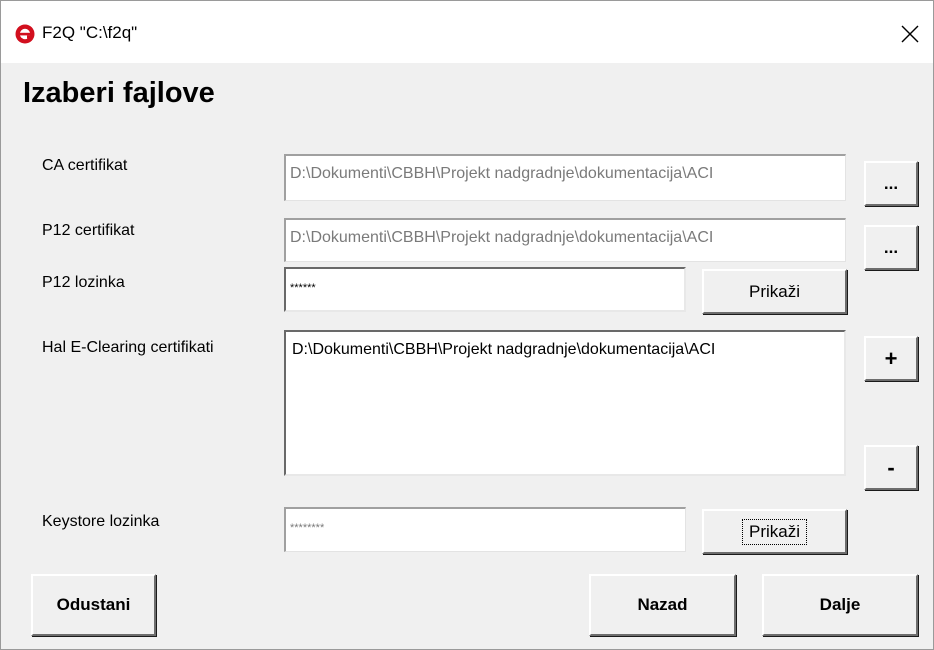 The height and width of the screenshot is (650, 934). What do you see at coordinates (485, 289) in the screenshot?
I see `p12-password-field: ******` at bounding box center [485, 289].